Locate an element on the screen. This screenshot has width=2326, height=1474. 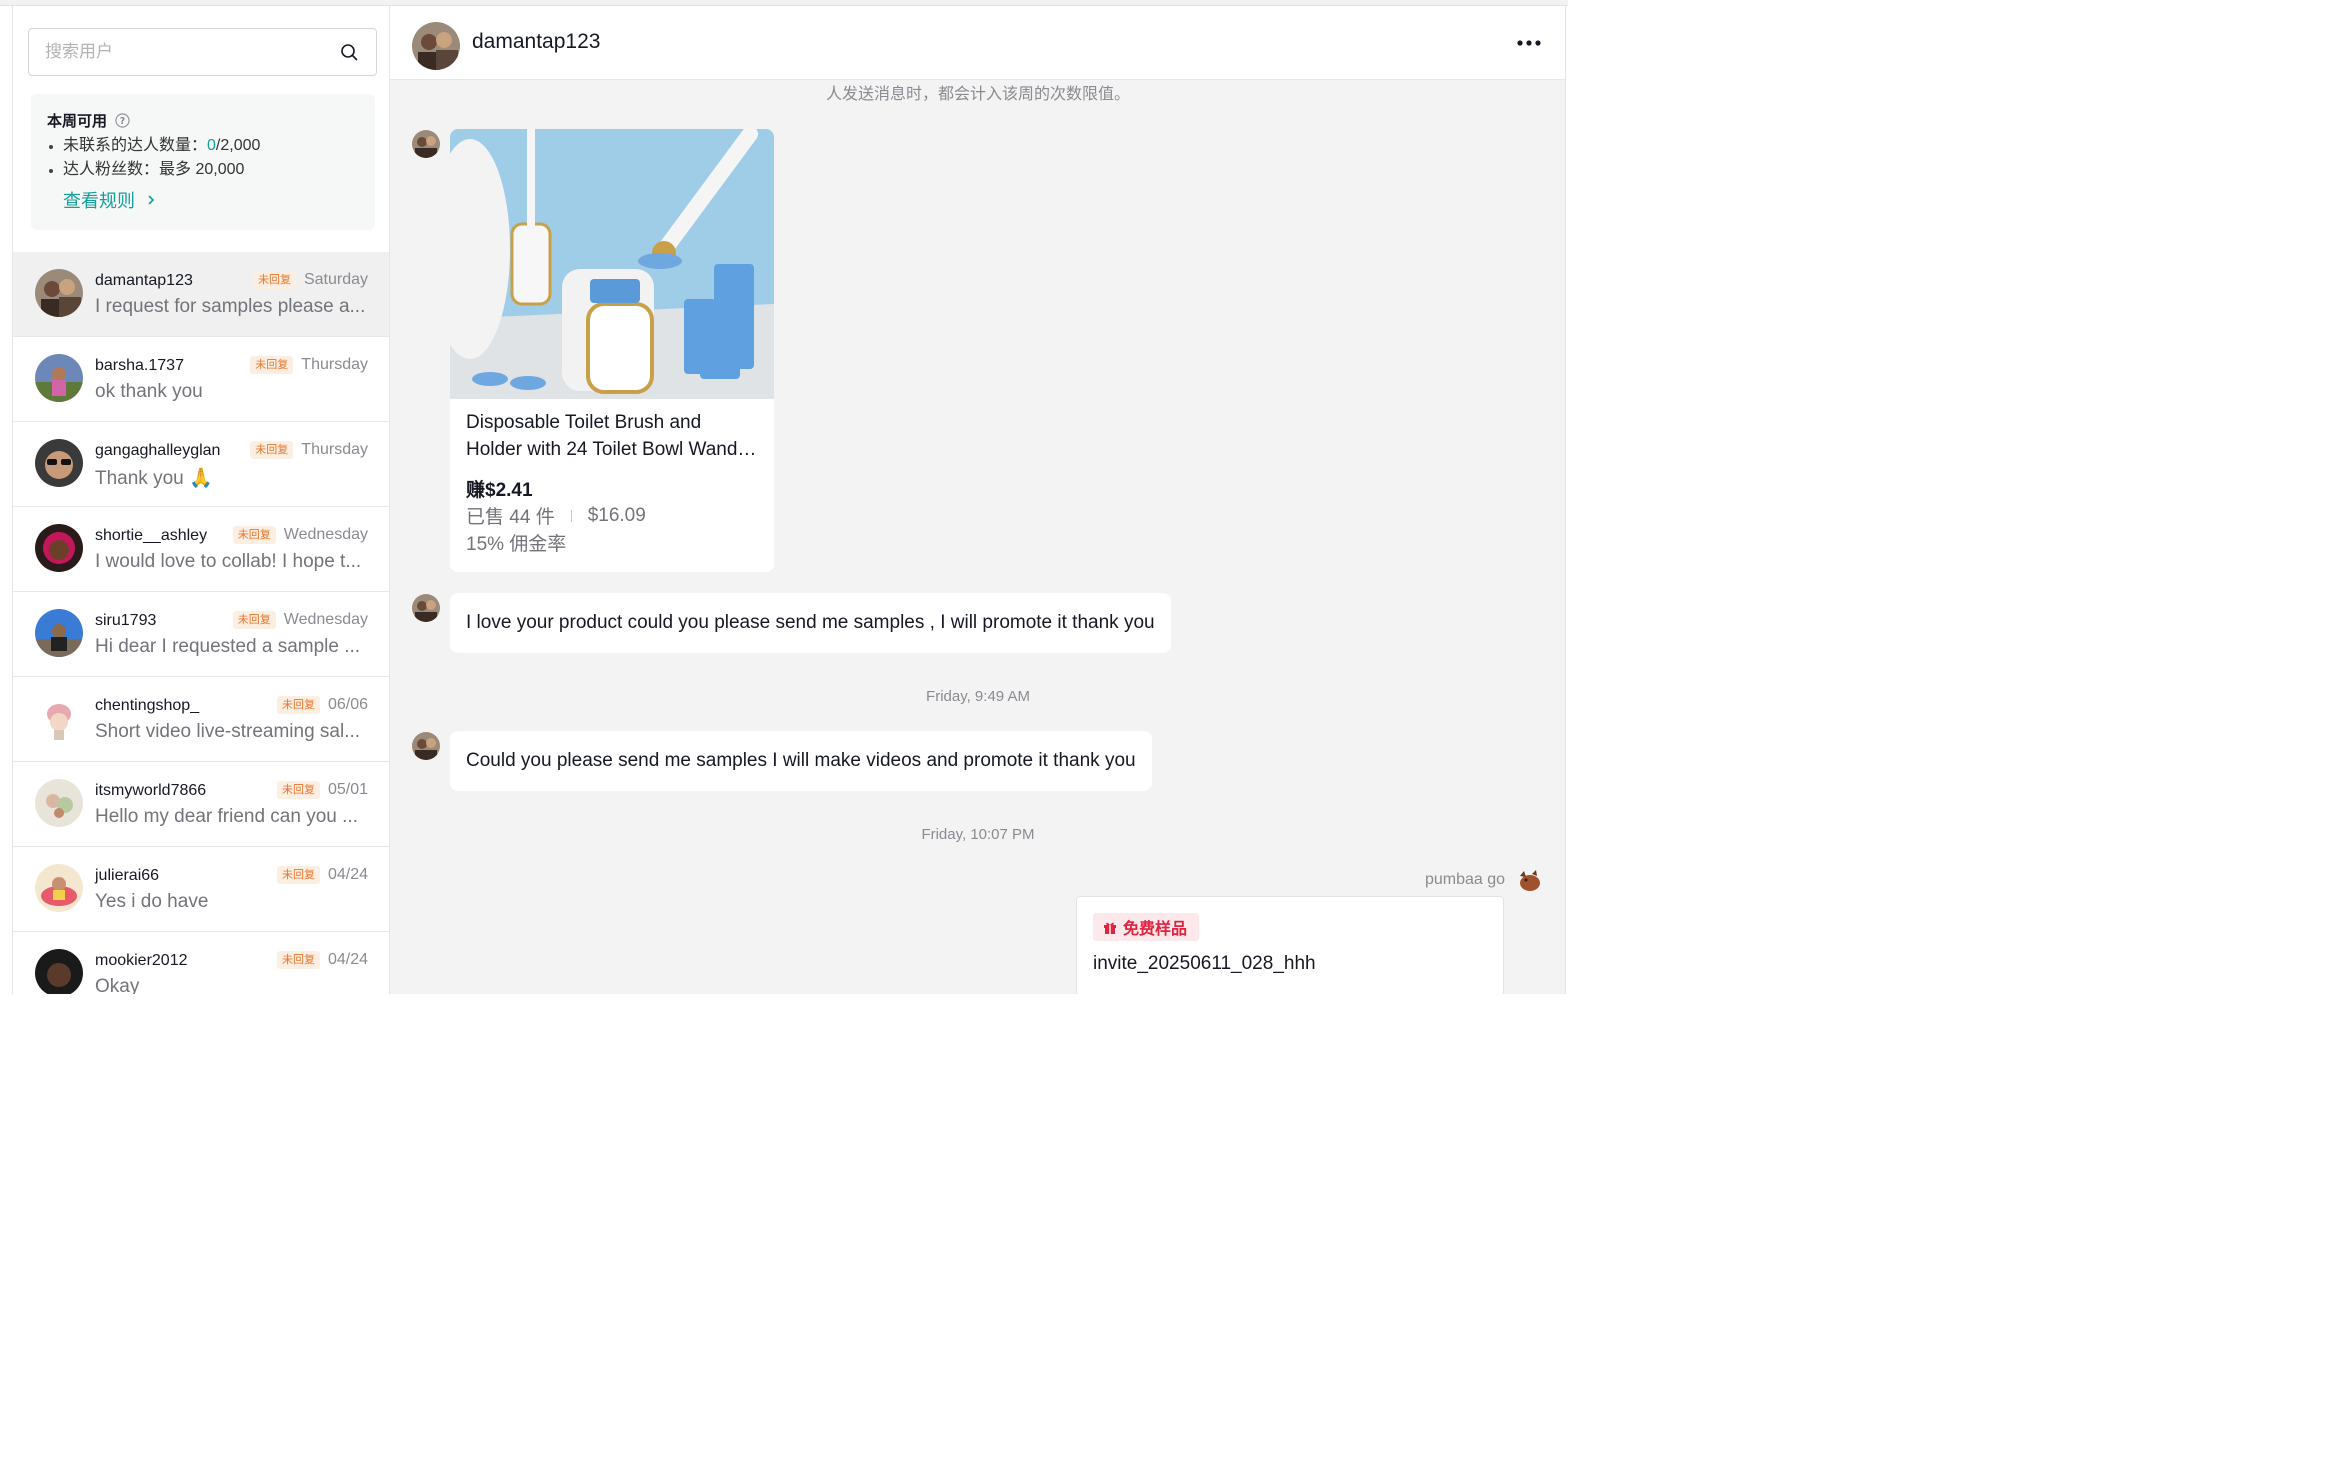
conversation-item-barsha: barsha.1737 未回复 Thursday ok thank you is located at coordinates (201, 379).